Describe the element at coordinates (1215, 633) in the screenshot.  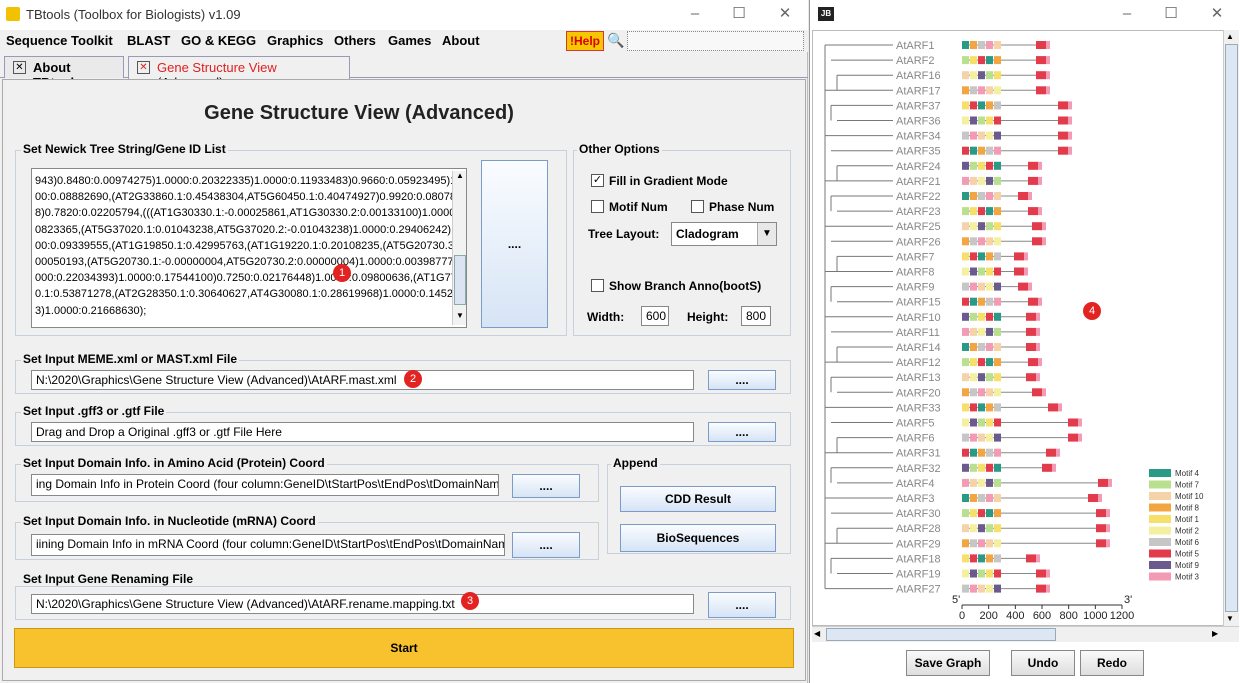
I see `scroll-right-icon: ▶` at that location.